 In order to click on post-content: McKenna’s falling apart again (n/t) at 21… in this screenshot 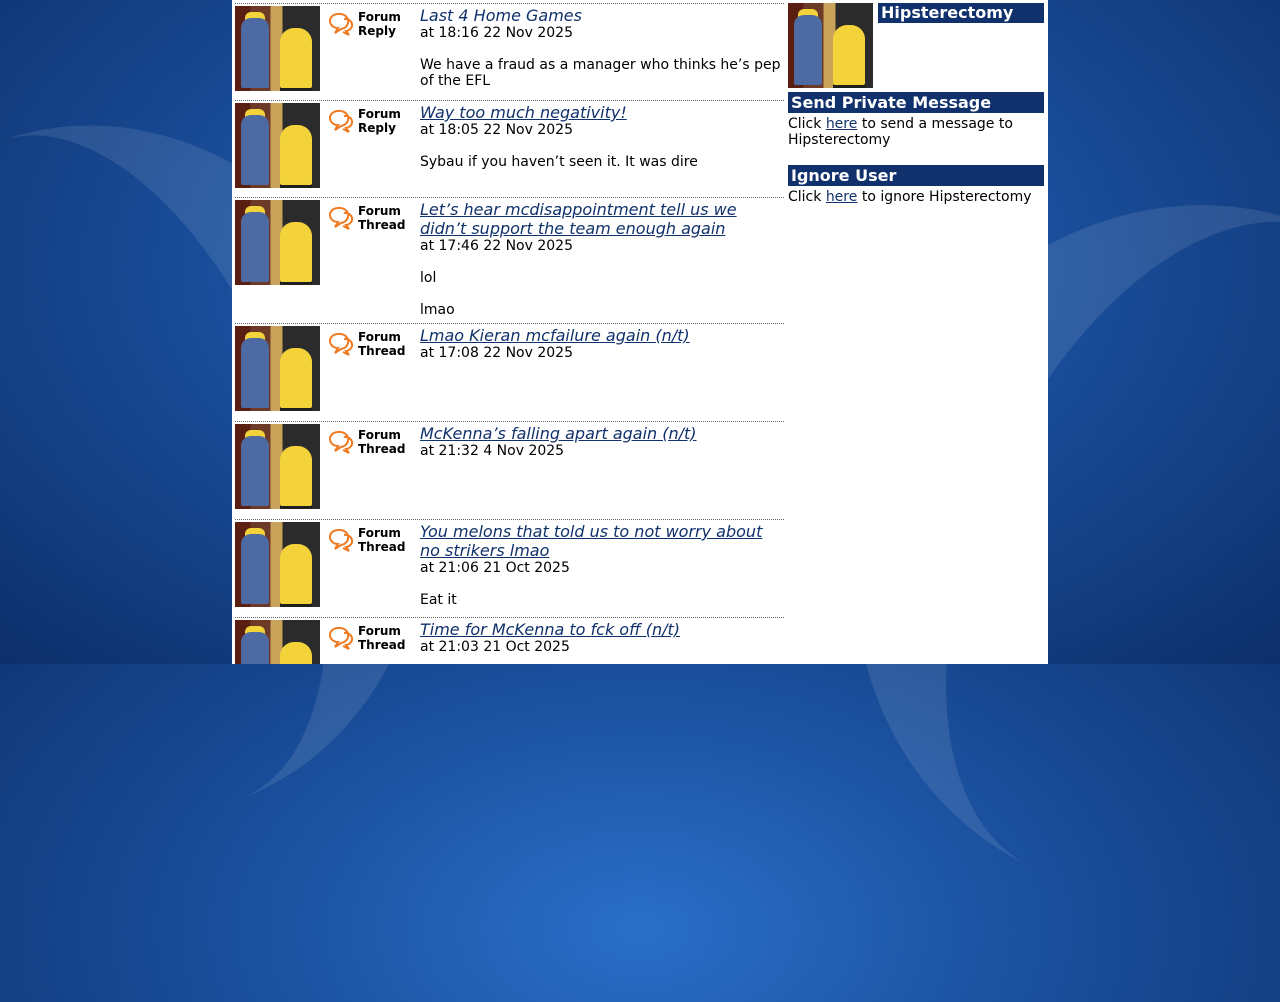, I will do `click(600, 442)`.